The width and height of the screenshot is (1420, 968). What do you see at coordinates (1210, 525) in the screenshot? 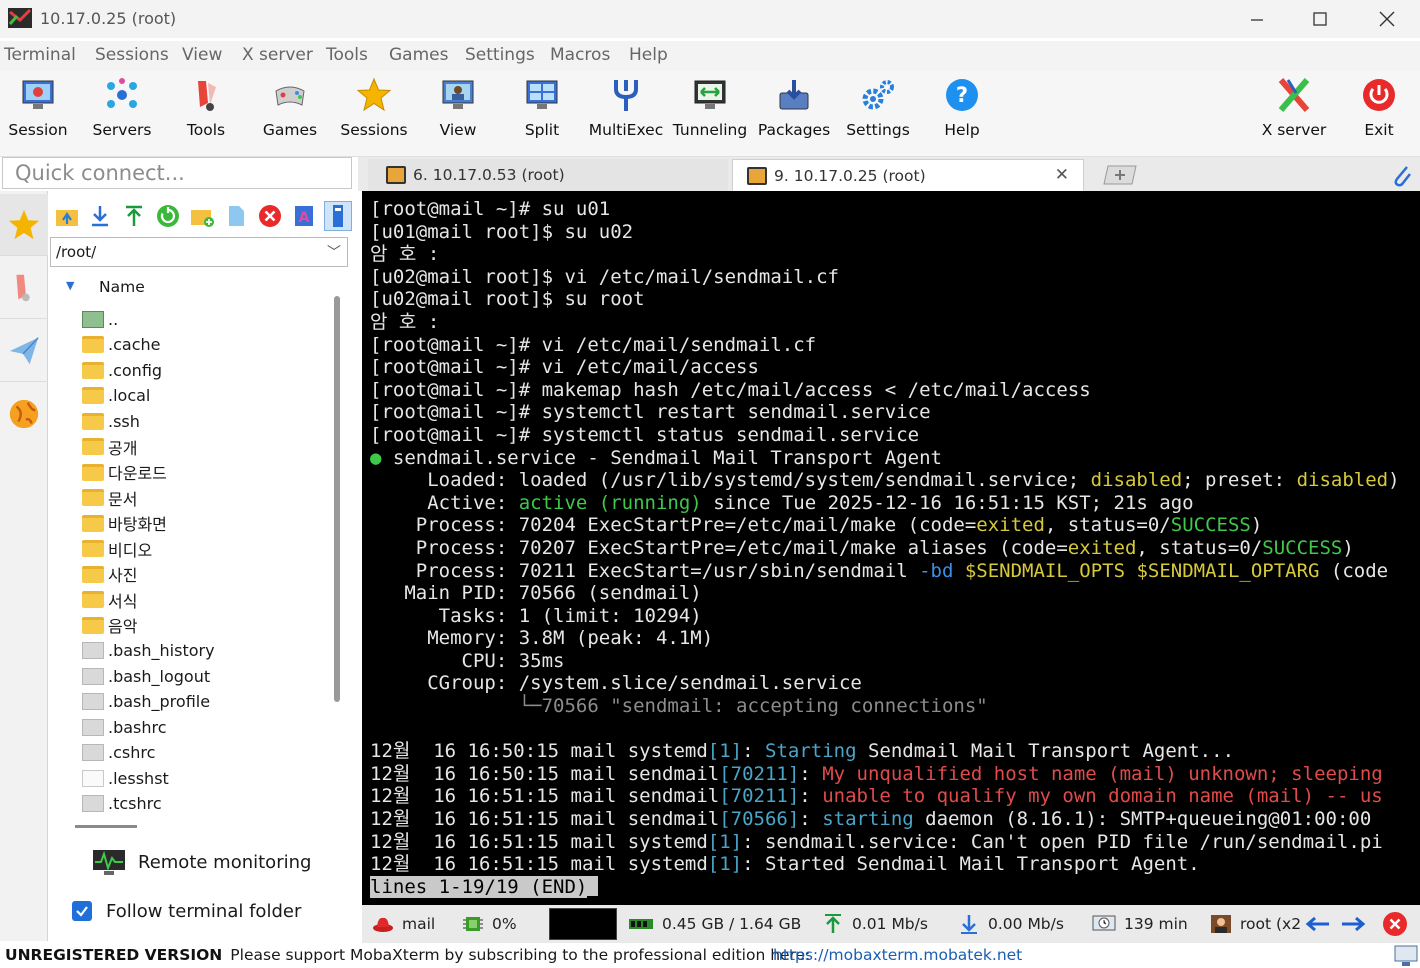
I see `terminal-text: SUCCESS` at bounding box center [1210, 525].